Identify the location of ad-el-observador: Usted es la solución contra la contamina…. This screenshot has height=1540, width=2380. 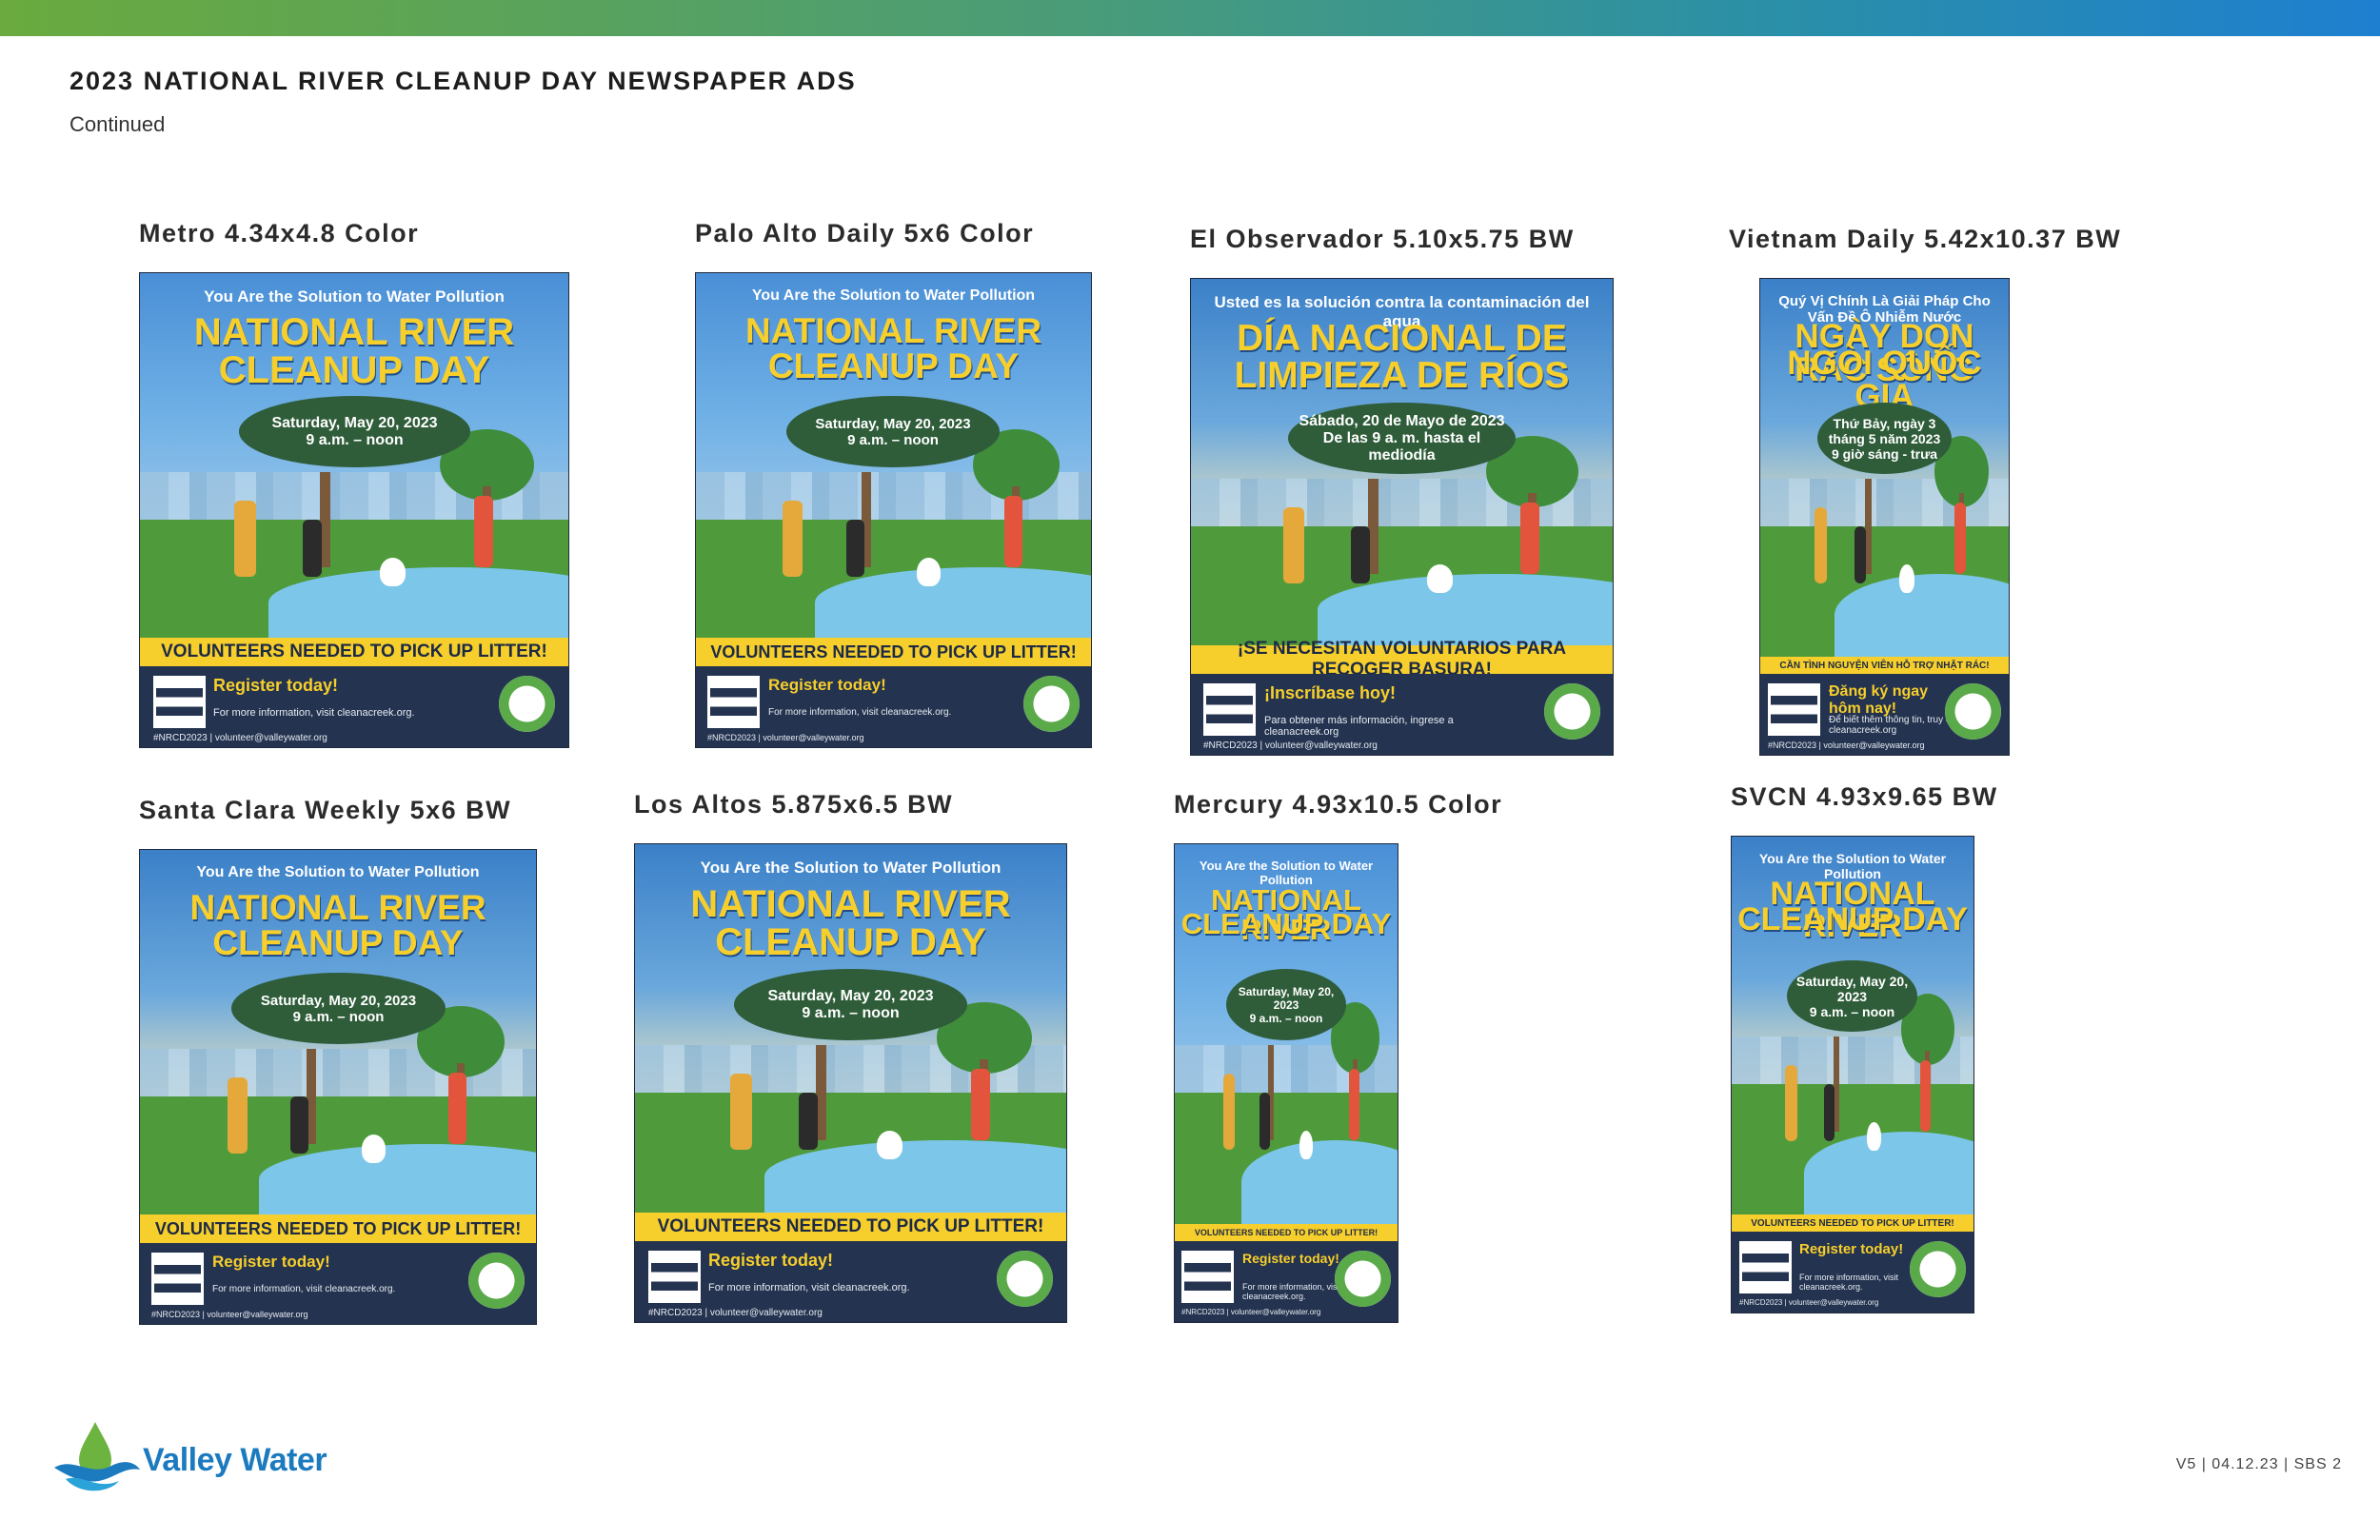
(1402, 517).